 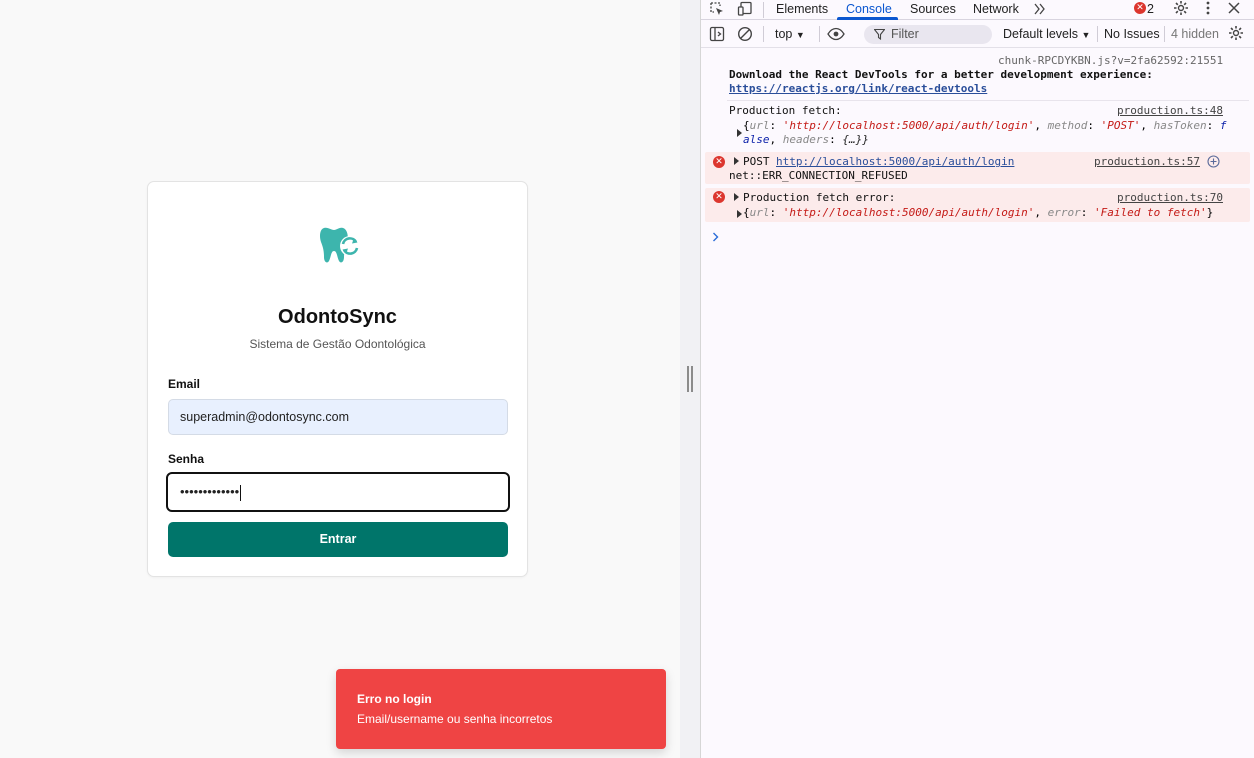 What do you see at coordinates (745, 34) in the screenshot?
I see `clear-console-icon` at bounding box center [745, 34].